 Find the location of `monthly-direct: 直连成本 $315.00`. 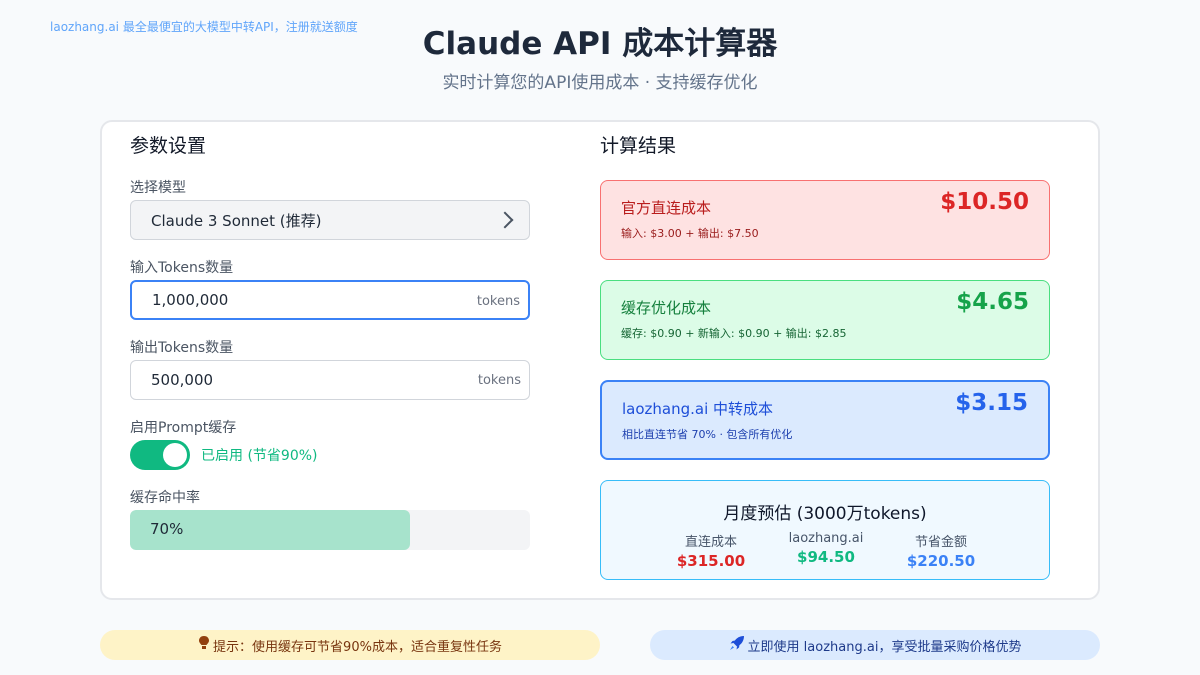

monthly-direct: 直连成本 $315.00 is located at coordinates (711, 550).